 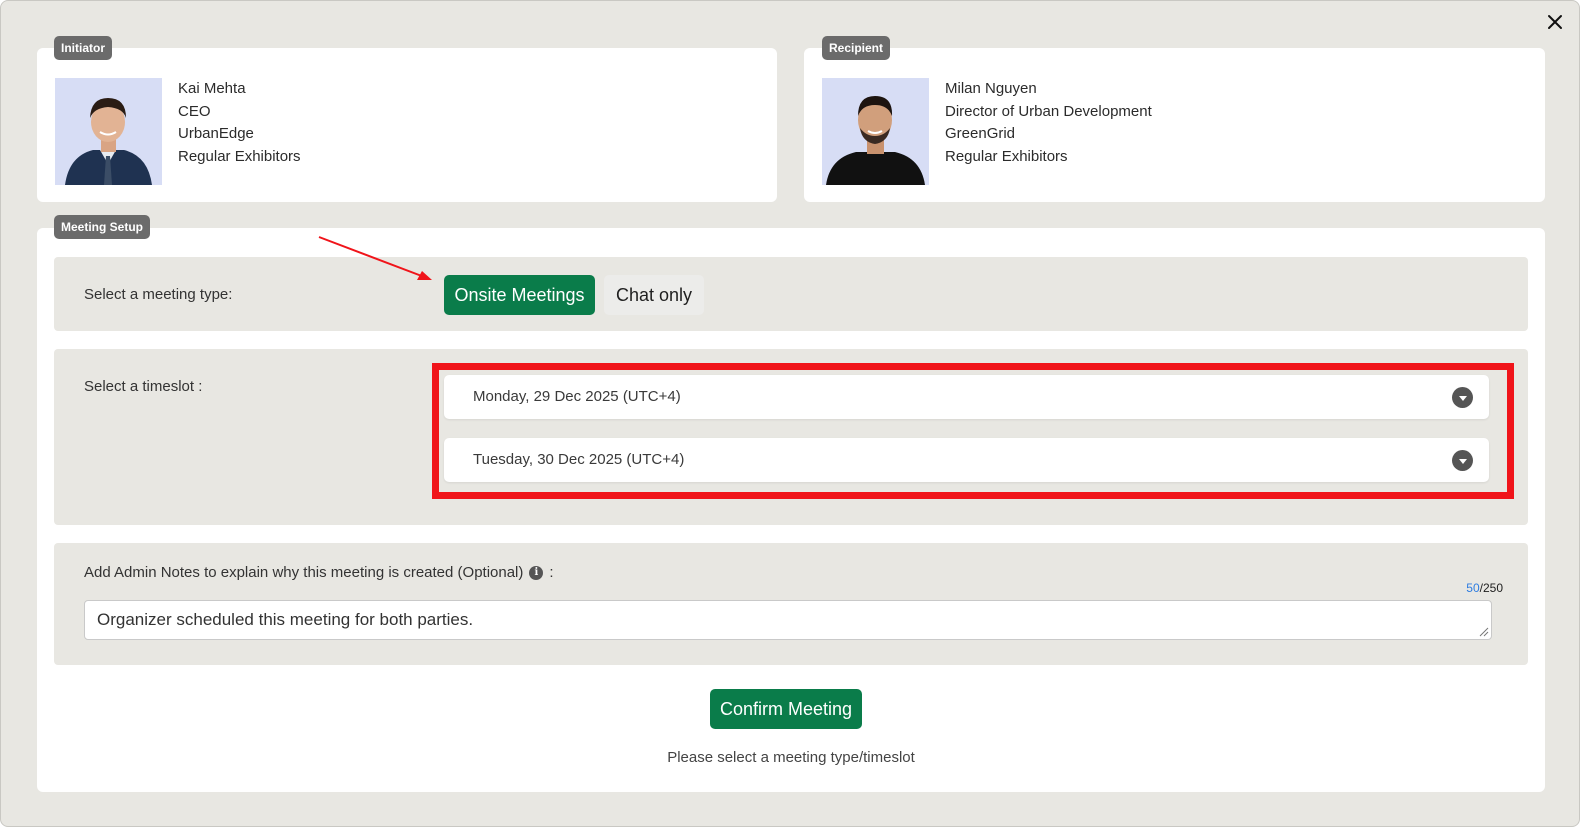 I want to click on recipient-title: Director of Urban Development, so click(x=1048, y=111).